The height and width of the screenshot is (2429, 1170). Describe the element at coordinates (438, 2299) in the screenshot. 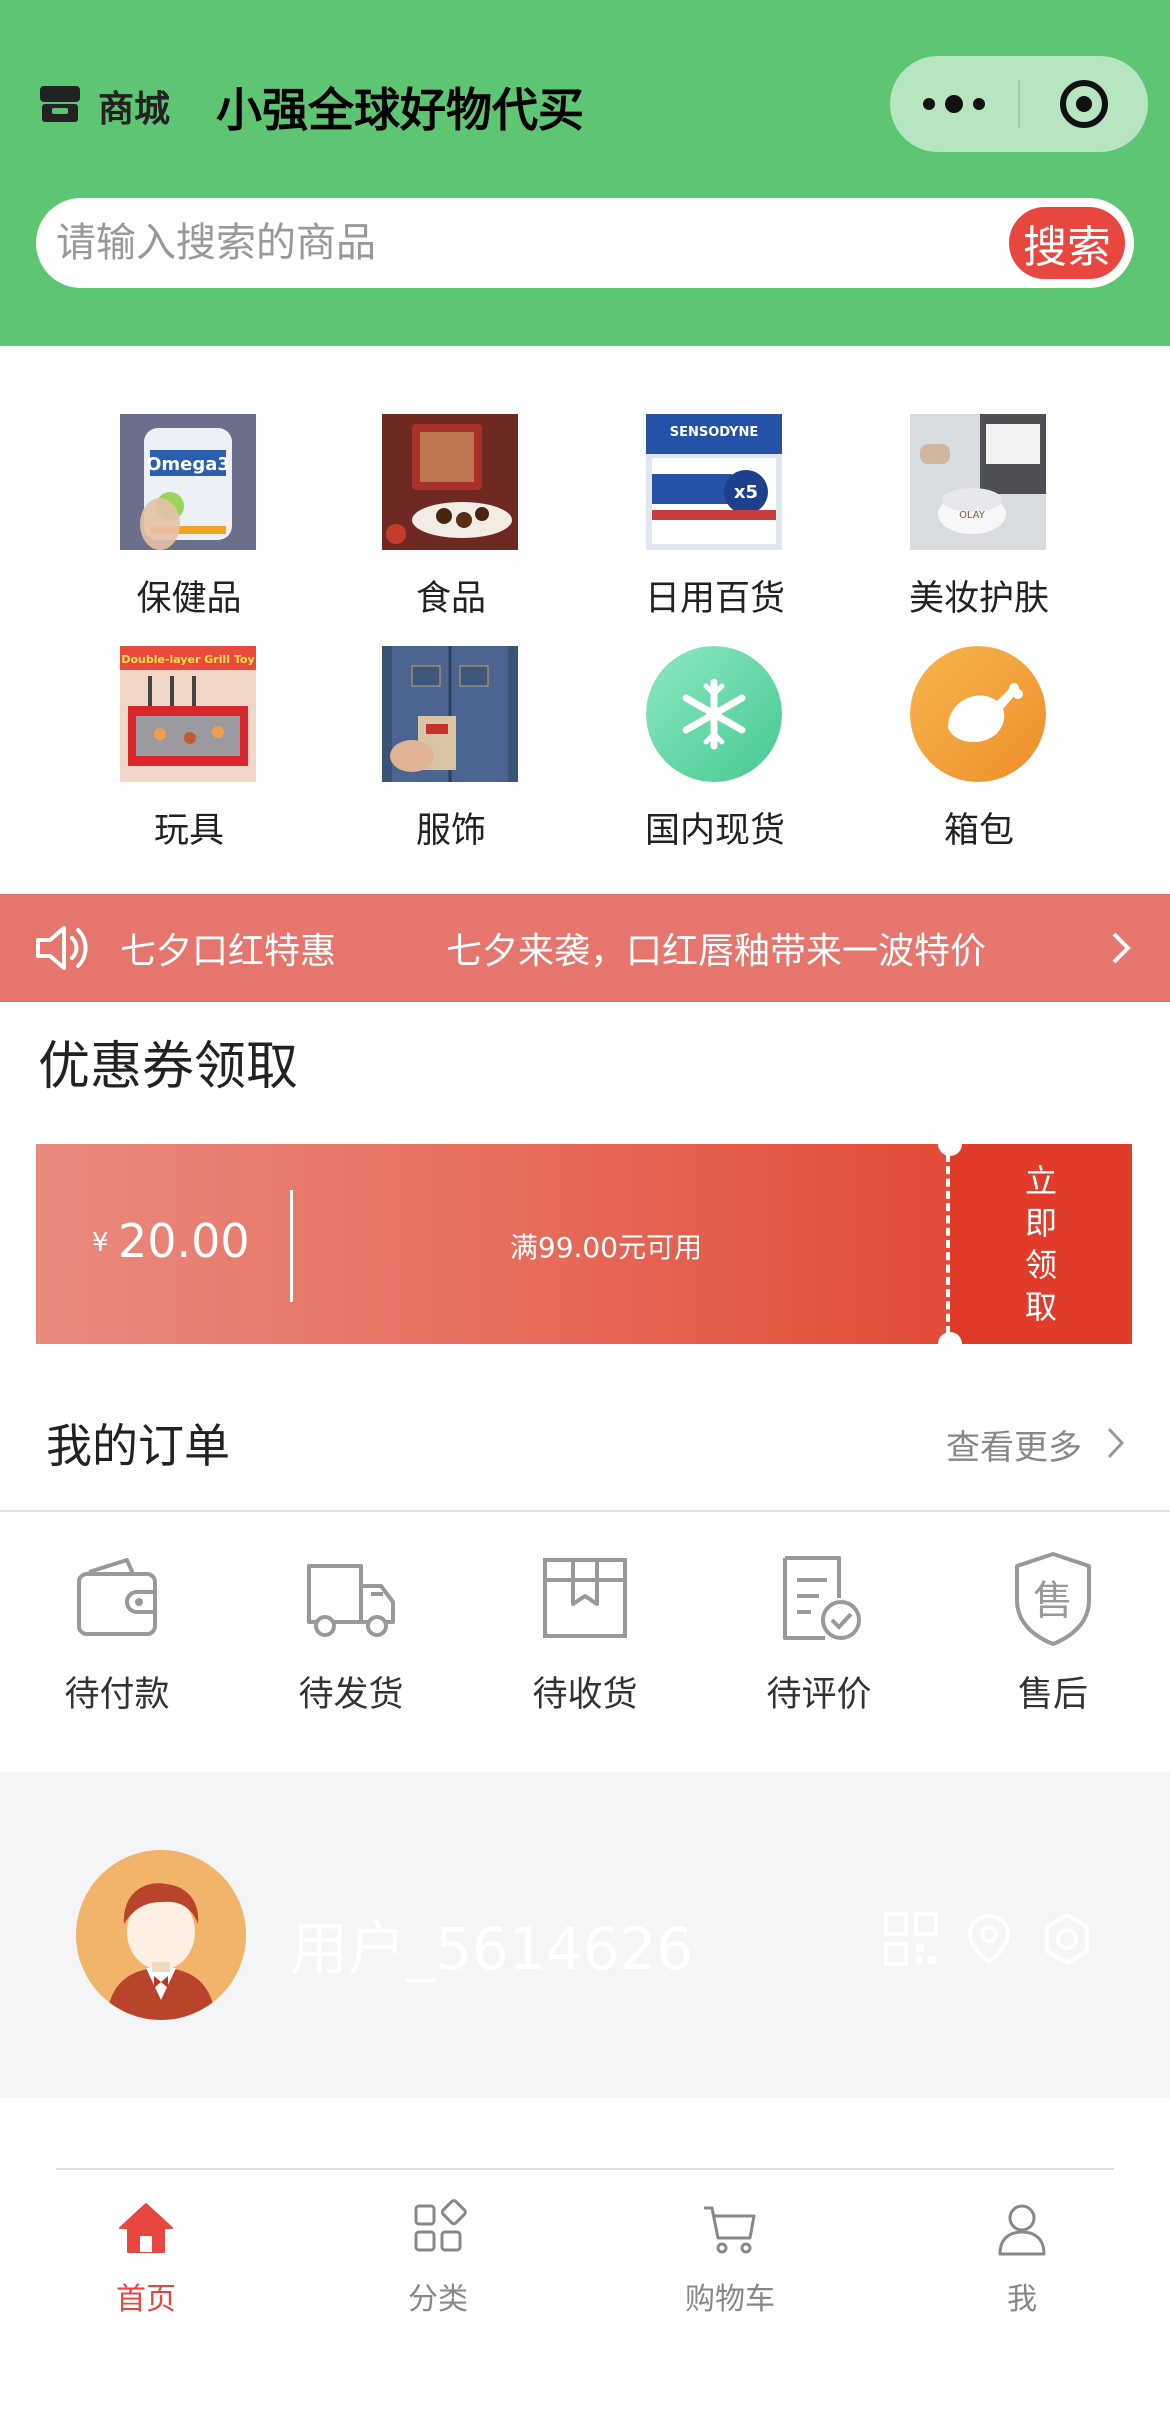

I see `tab-label: 分类` at that location.